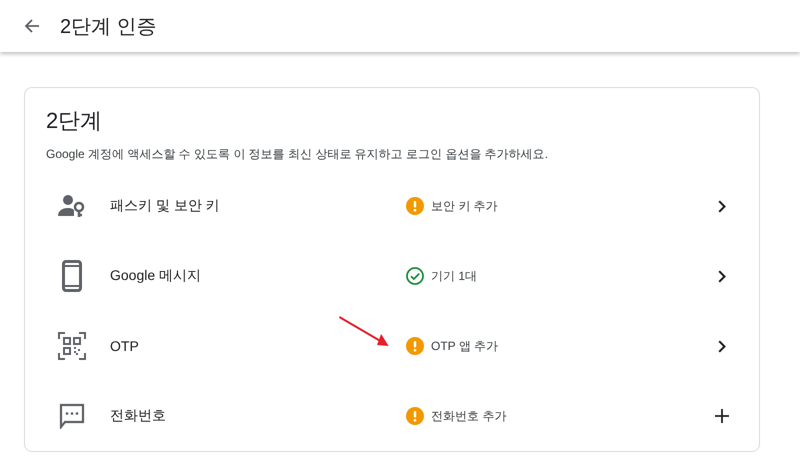 This screenshot has width=800, height=466. I want to click on card-description: Google 계정에 액세스할 수 있도록 이 정보를 최신 상태로 유지하고 로그인 옵션을 추가하세요., so click(297, 154).